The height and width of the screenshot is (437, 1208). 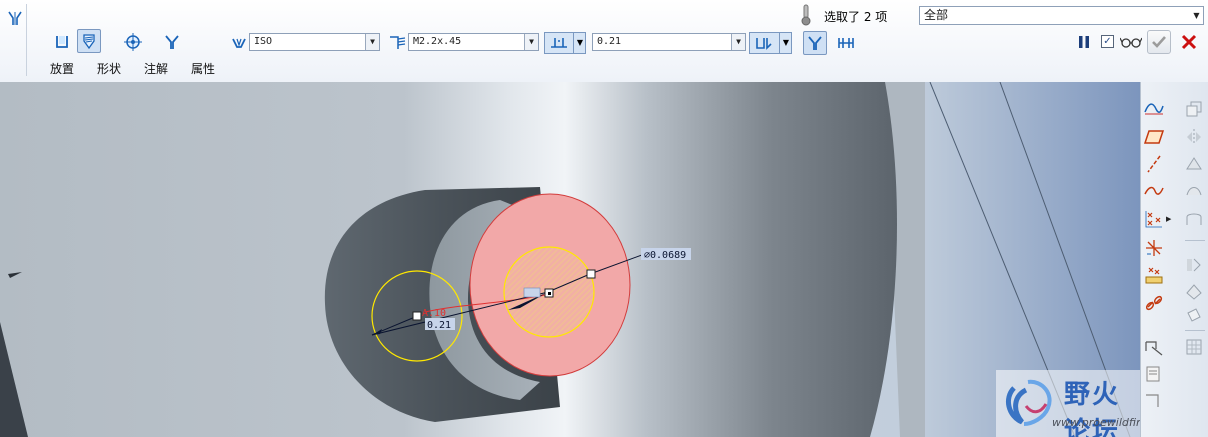 What do you see at coordinates (1194, 219) in the screenshot?
I see `offset-icon` at bounding box center [1194, 219].